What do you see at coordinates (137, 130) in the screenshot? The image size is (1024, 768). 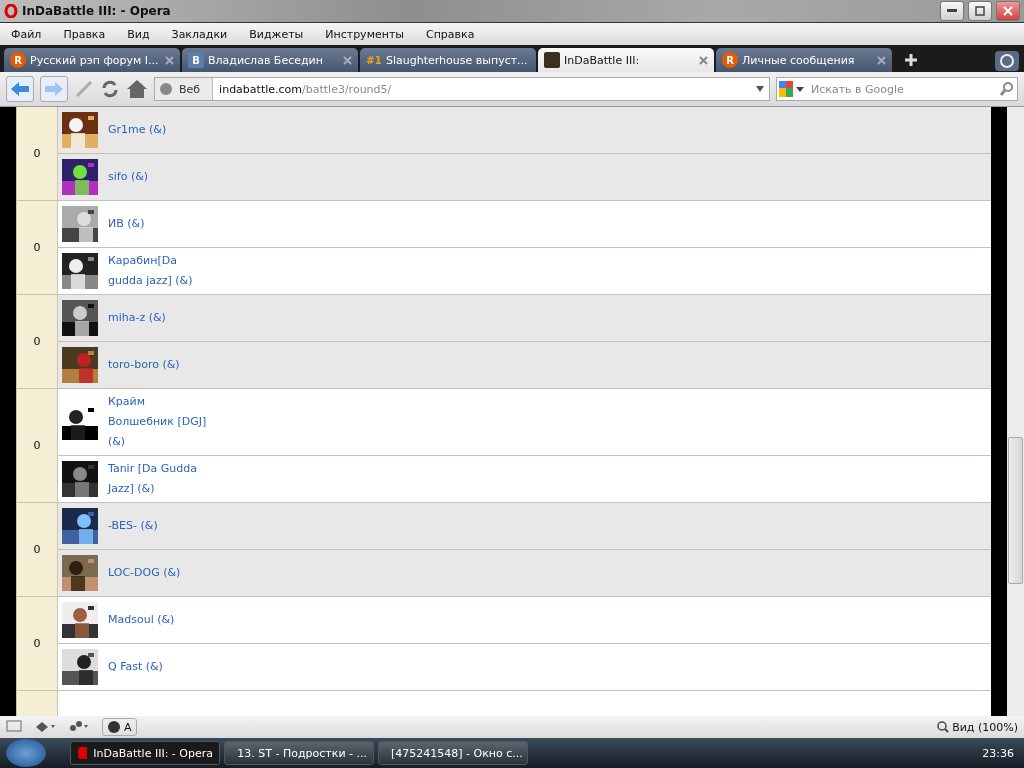 I see `participant-link: Gr1me (&)` at bounding box center [137, 130].